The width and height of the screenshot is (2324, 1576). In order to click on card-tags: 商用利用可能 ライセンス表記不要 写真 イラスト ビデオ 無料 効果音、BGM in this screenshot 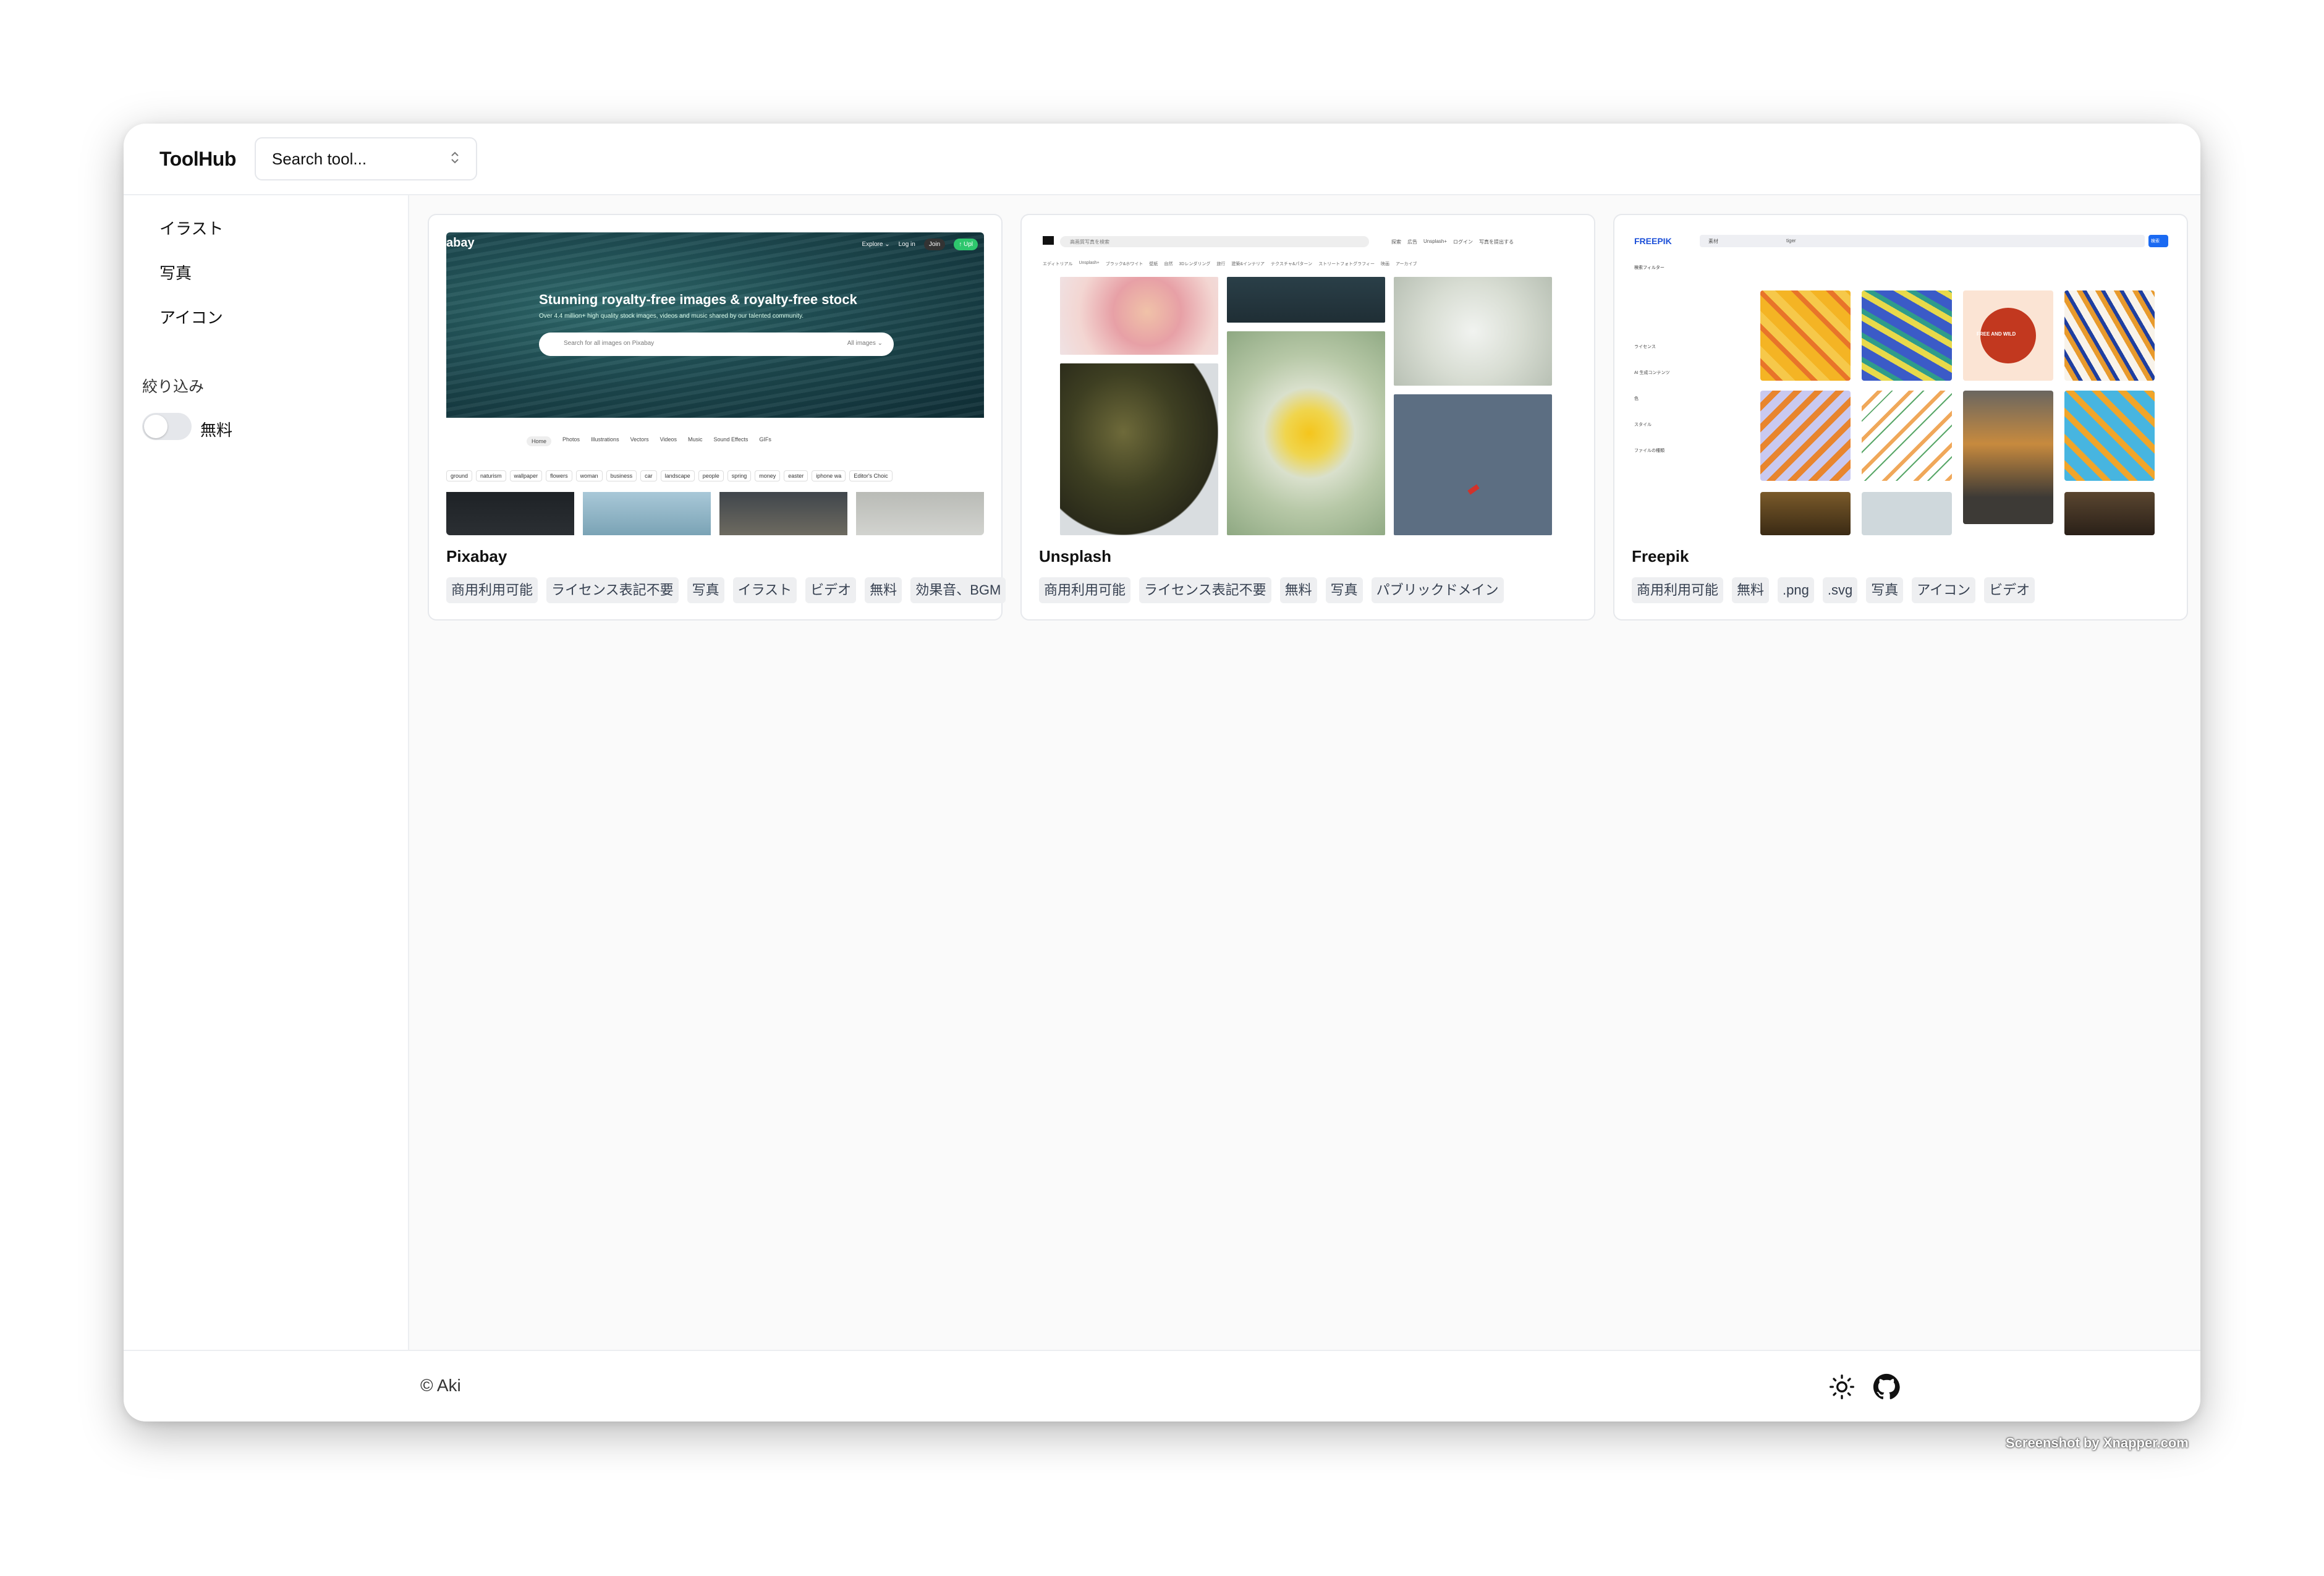, I will do `click(726, 590)`.